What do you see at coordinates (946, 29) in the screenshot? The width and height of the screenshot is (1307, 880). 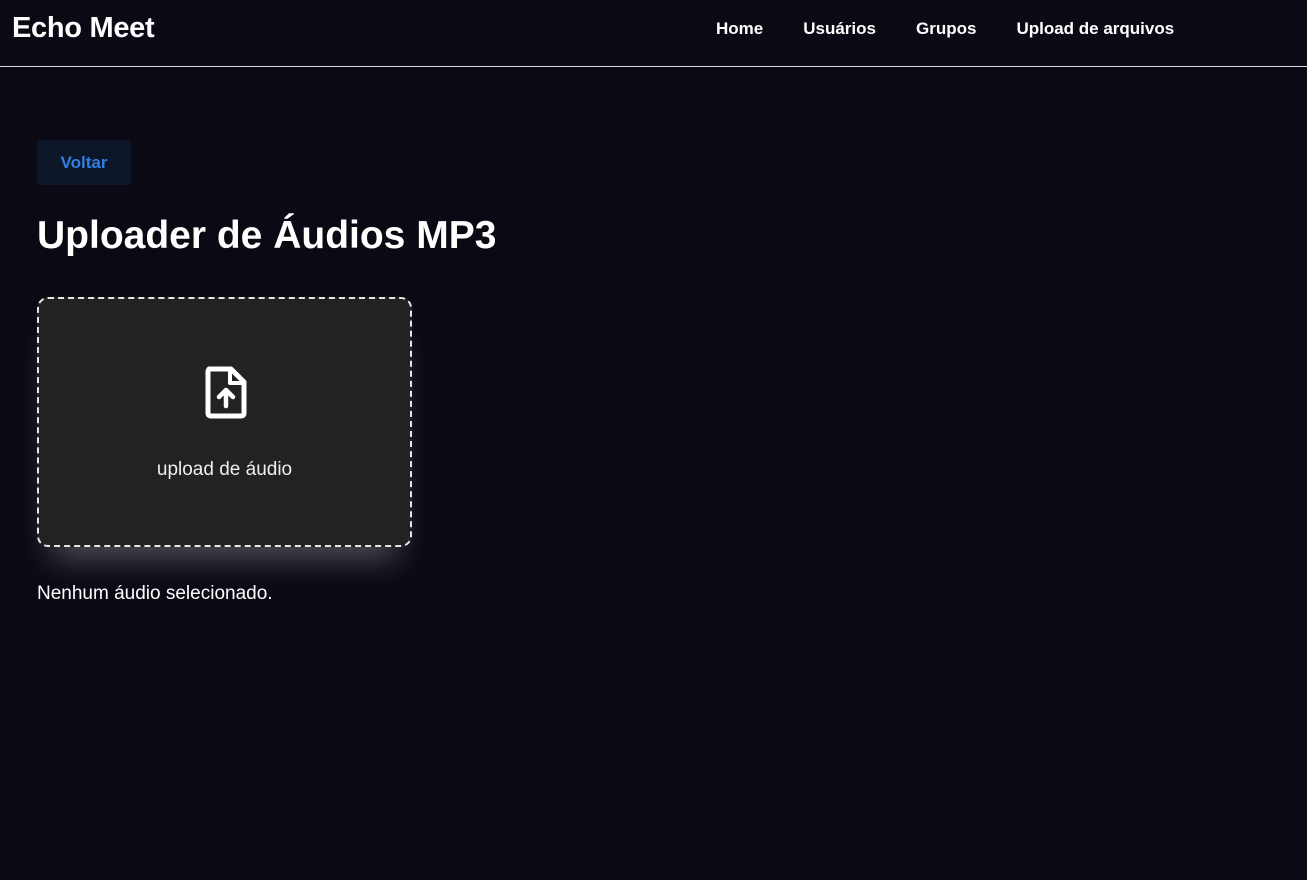 I see `nav-link-grupos: Grupos` at bounding box center [946, 29].